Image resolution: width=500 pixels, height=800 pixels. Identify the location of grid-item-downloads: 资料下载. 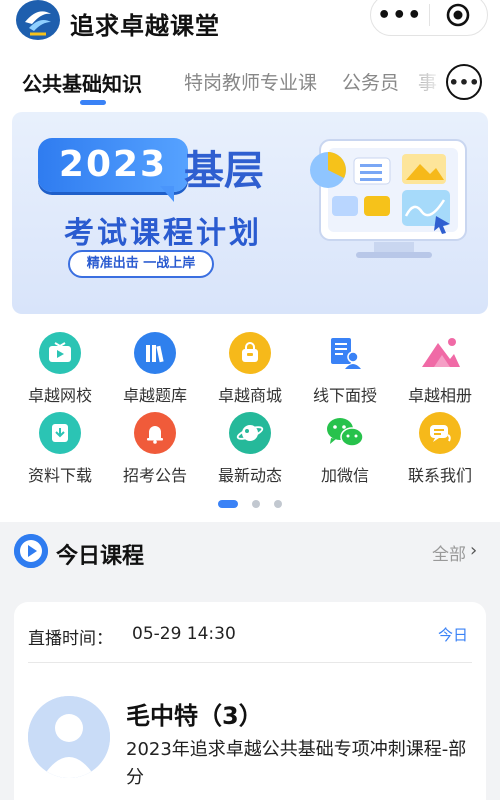
(60, 449).